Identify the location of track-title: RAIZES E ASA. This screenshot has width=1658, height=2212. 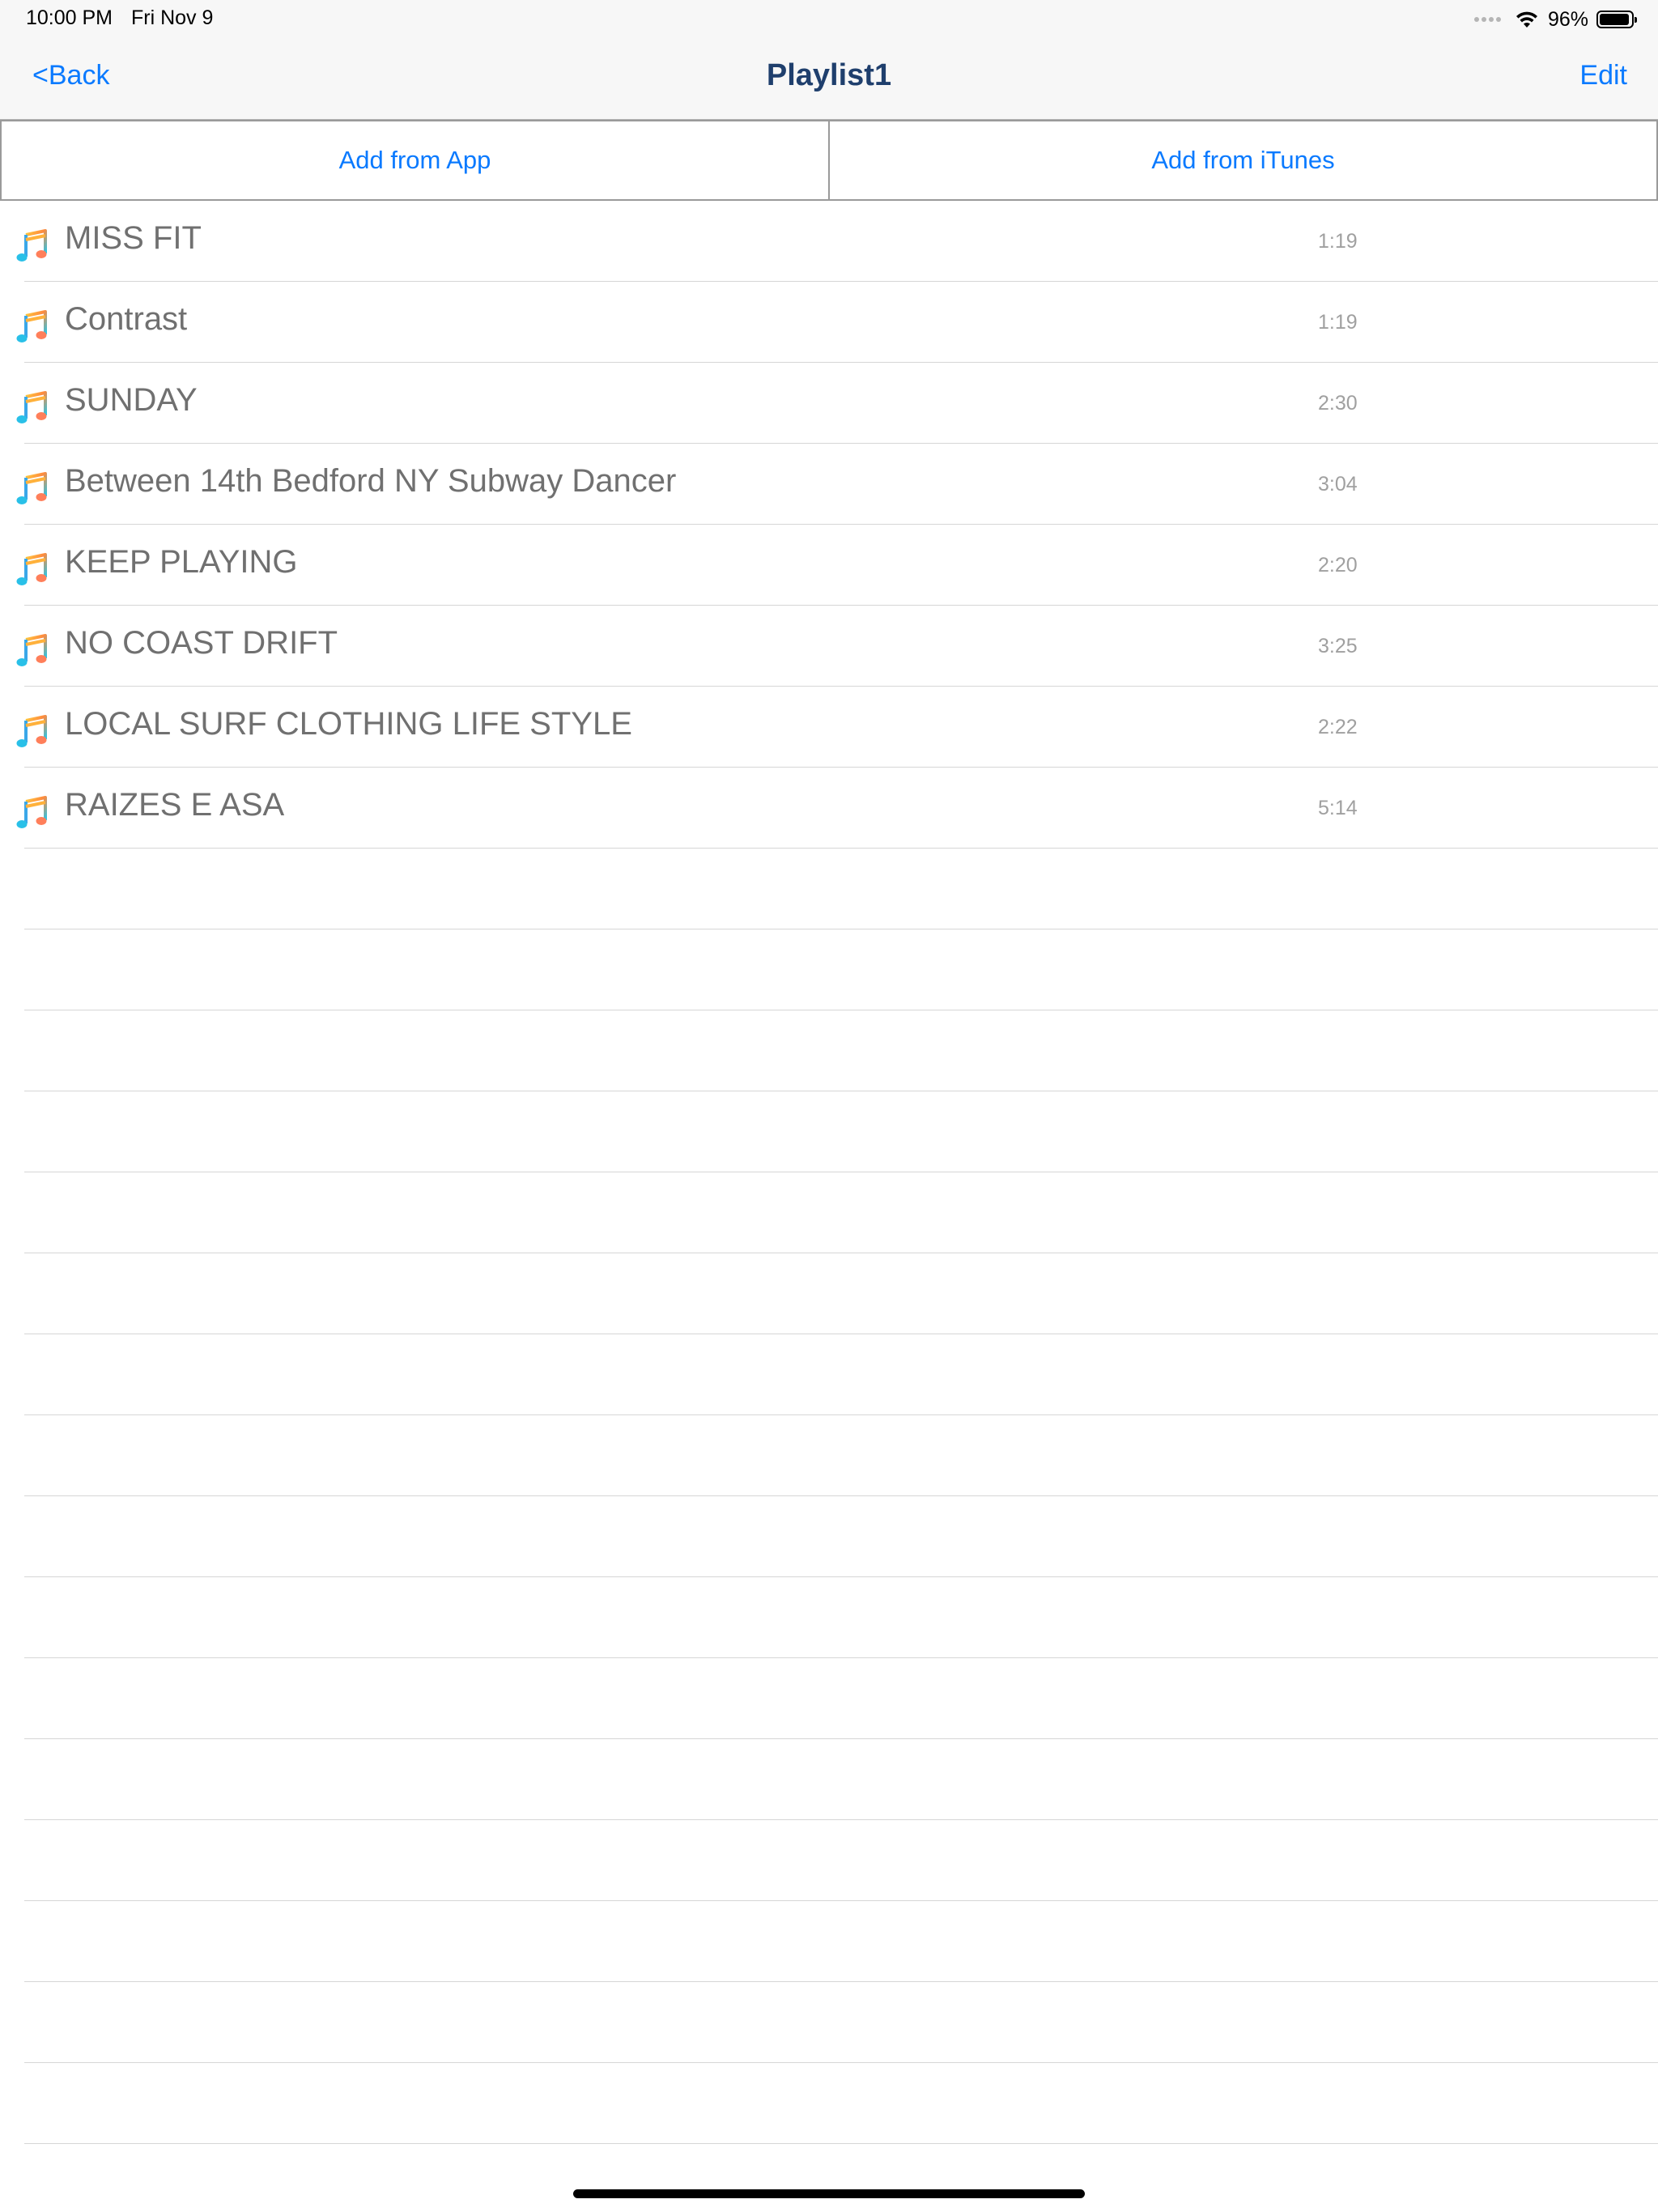
(175, 805).